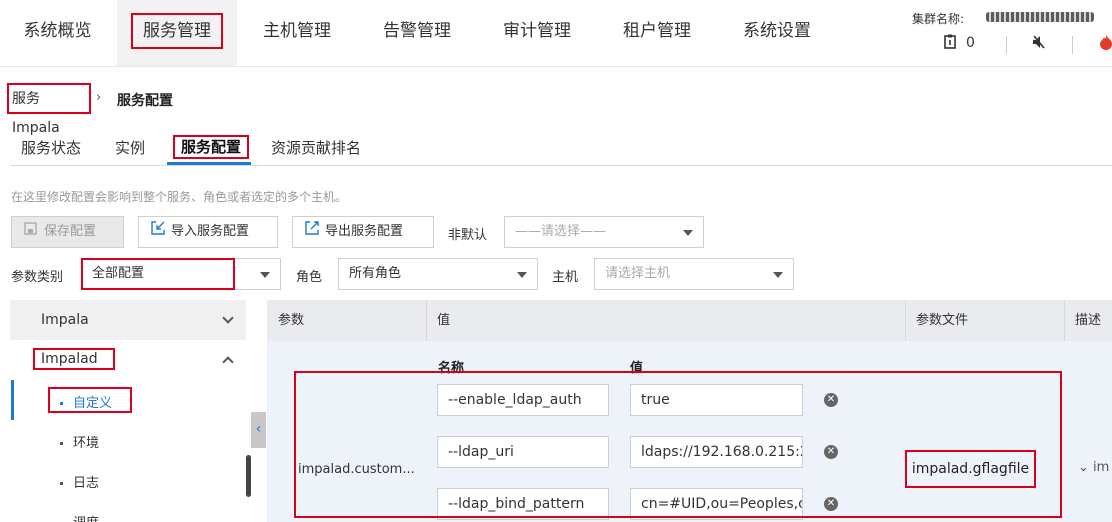 The image size is (1112, 522). Describe the element at coordinates (468, 235) in the screenshot. I see `non-default-label: 非默认` at that location.